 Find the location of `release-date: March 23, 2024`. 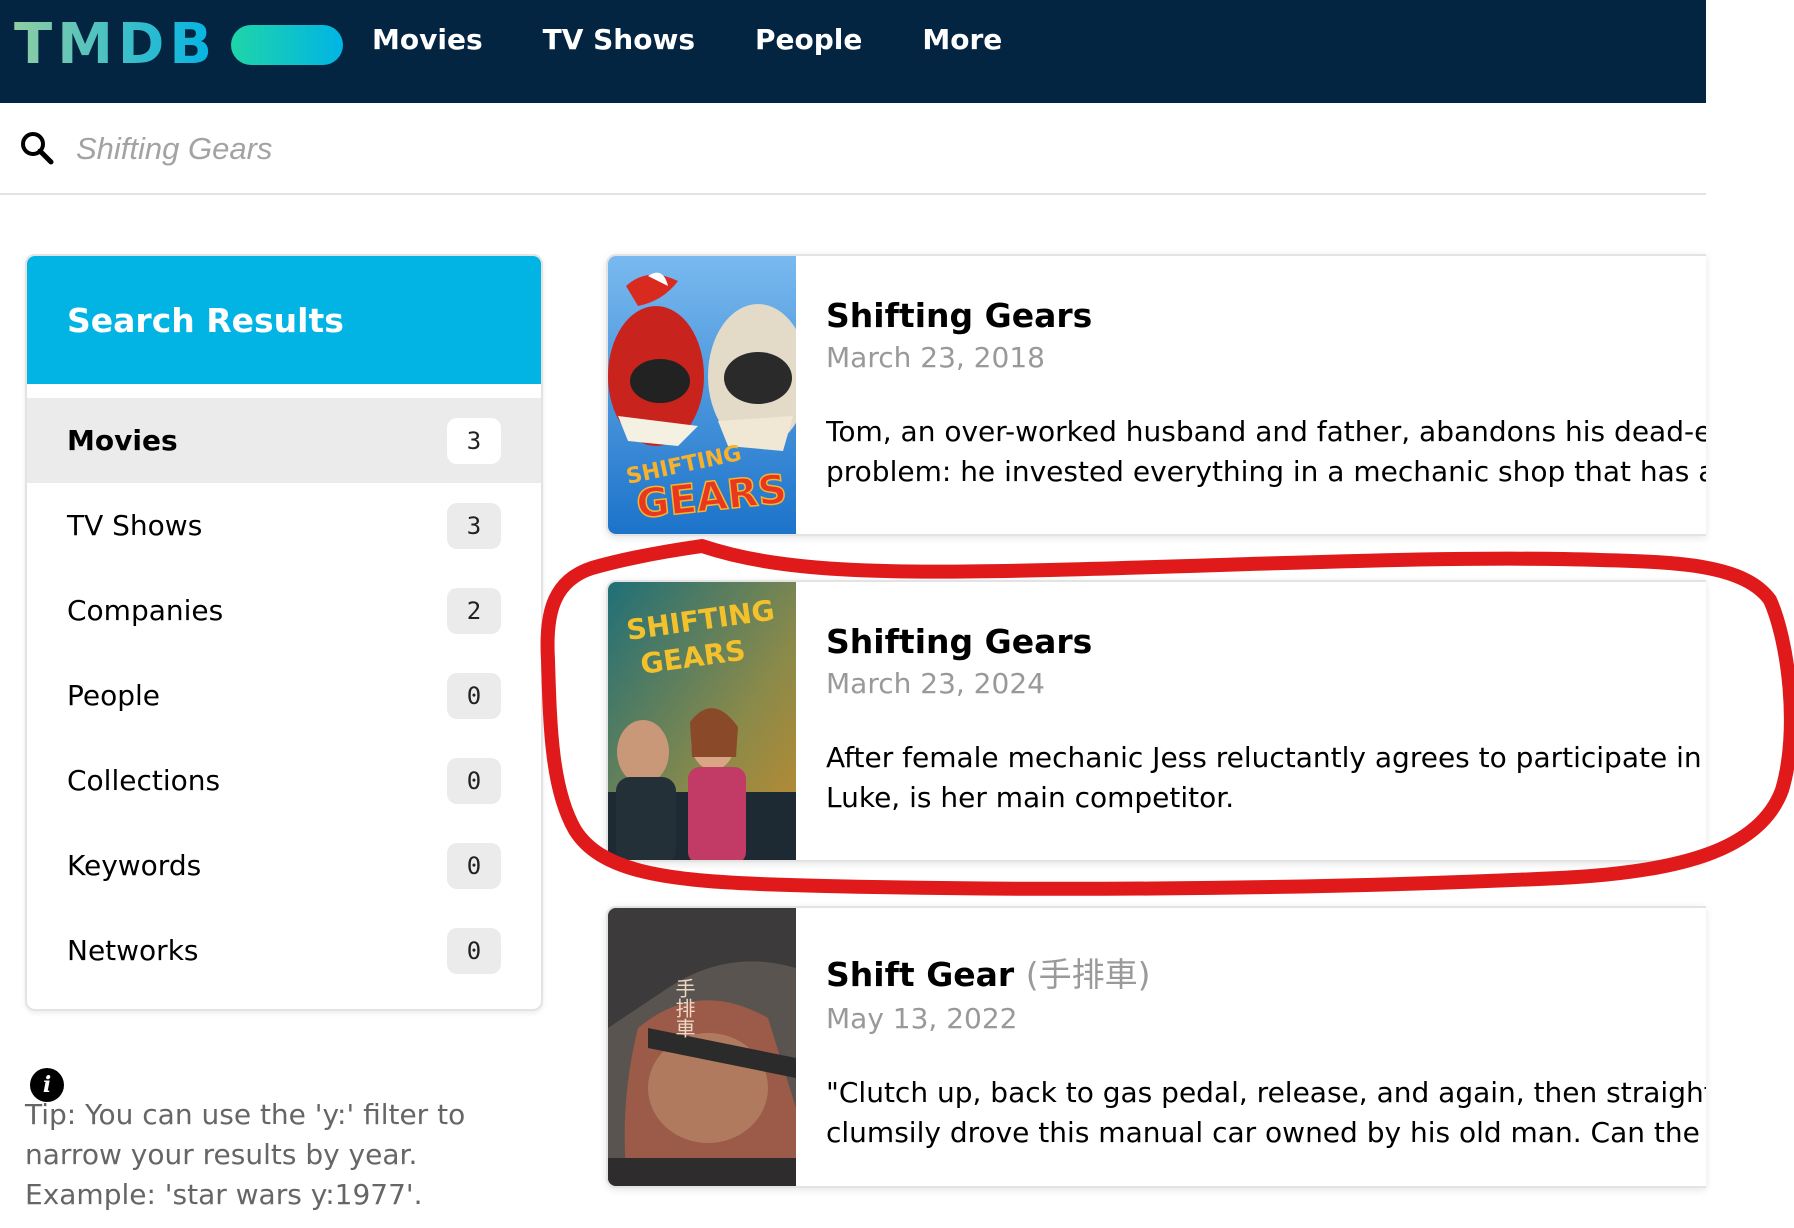

release-date: March 23, 2024 is located at coordinates (935, 683).